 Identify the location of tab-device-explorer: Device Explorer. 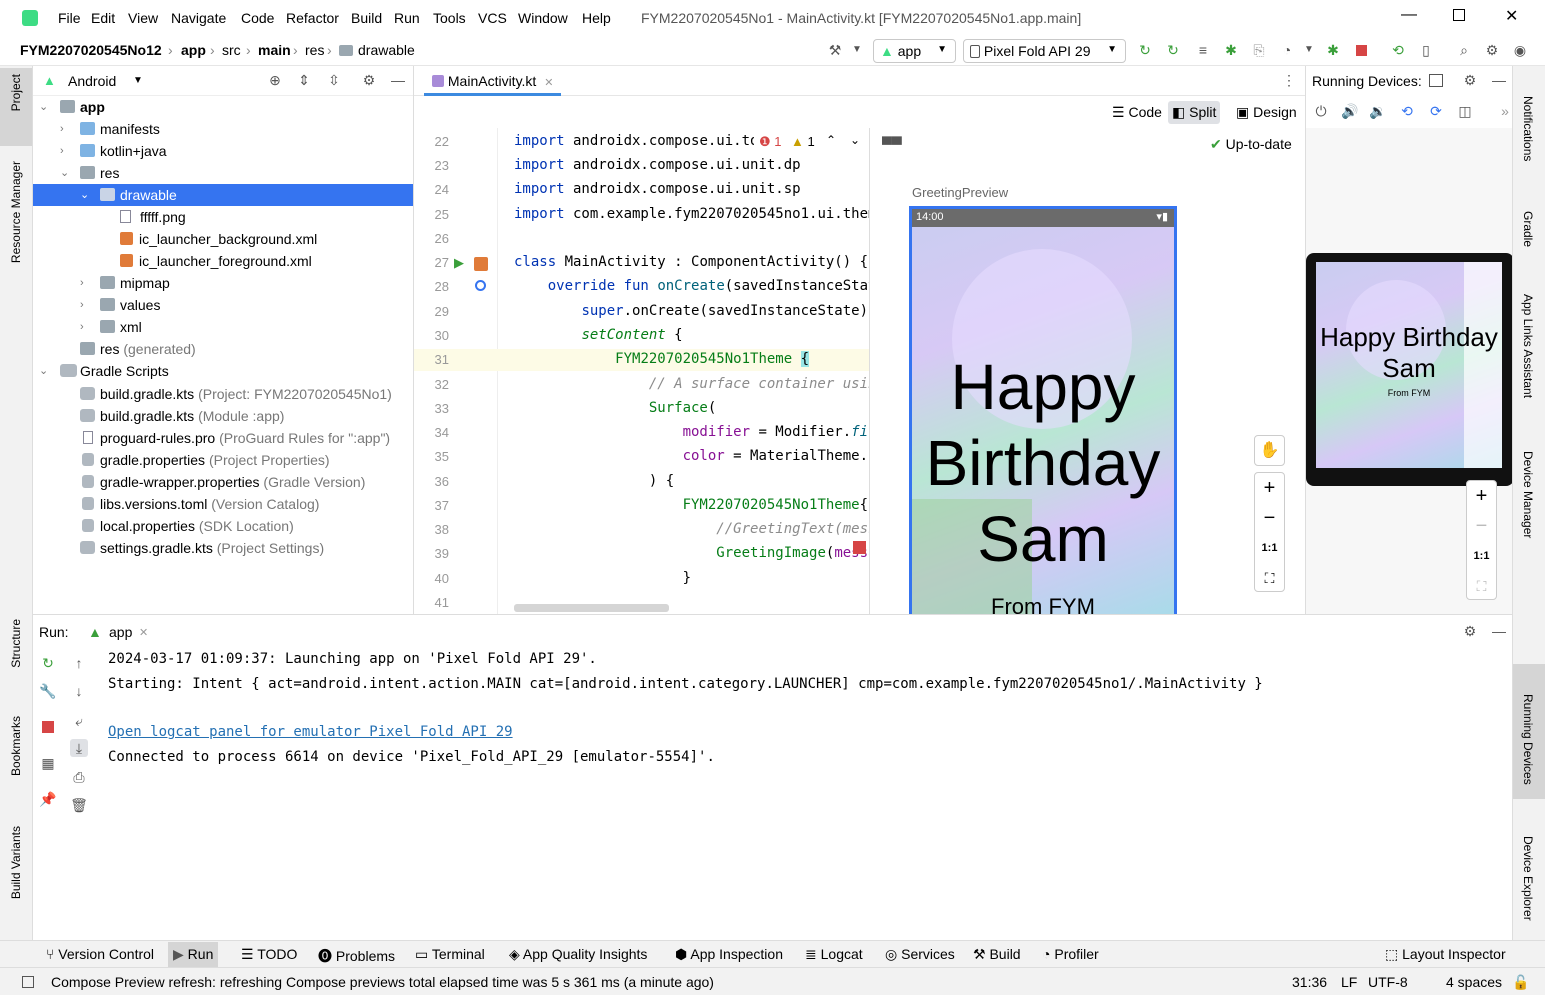
(1528, 878).